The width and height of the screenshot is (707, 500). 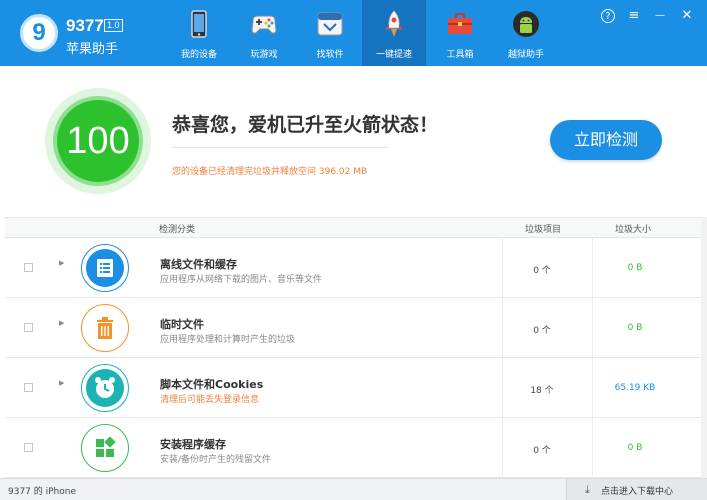 I want to click on nav-label: 我的设备, so click(x=198, y=55).